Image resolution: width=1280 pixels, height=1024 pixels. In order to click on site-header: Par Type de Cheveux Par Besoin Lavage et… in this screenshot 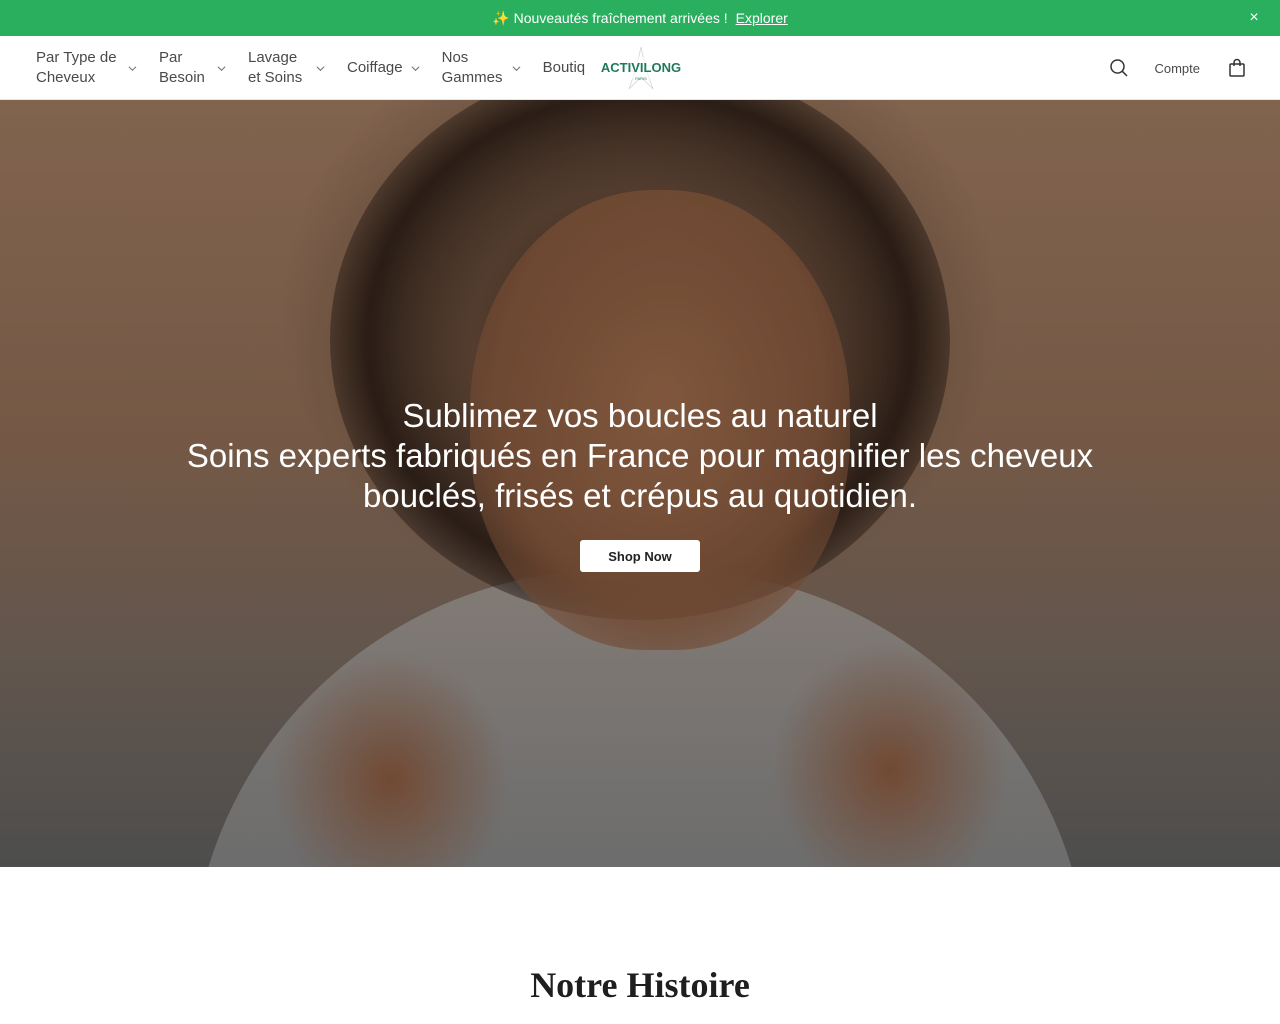, I will do `click(640, 68)`.